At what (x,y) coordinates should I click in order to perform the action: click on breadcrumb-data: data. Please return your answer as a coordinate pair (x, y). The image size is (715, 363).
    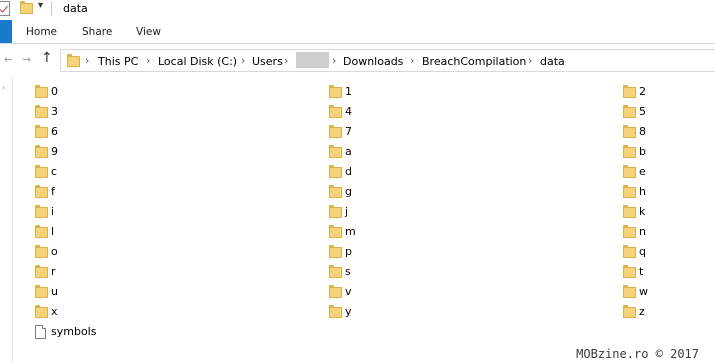
    Looking at the image, I should click on (552, 61).